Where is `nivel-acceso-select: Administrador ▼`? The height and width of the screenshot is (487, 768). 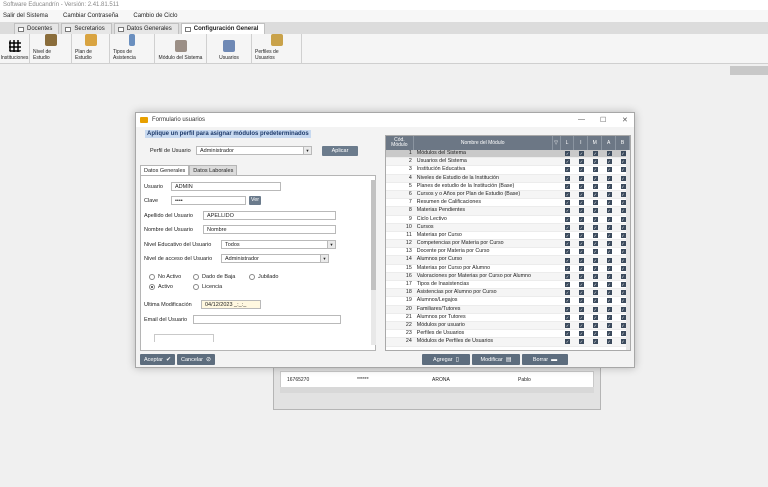 nivel-acceso-select: Administrador ▼ is located at coordinates (275, 258).